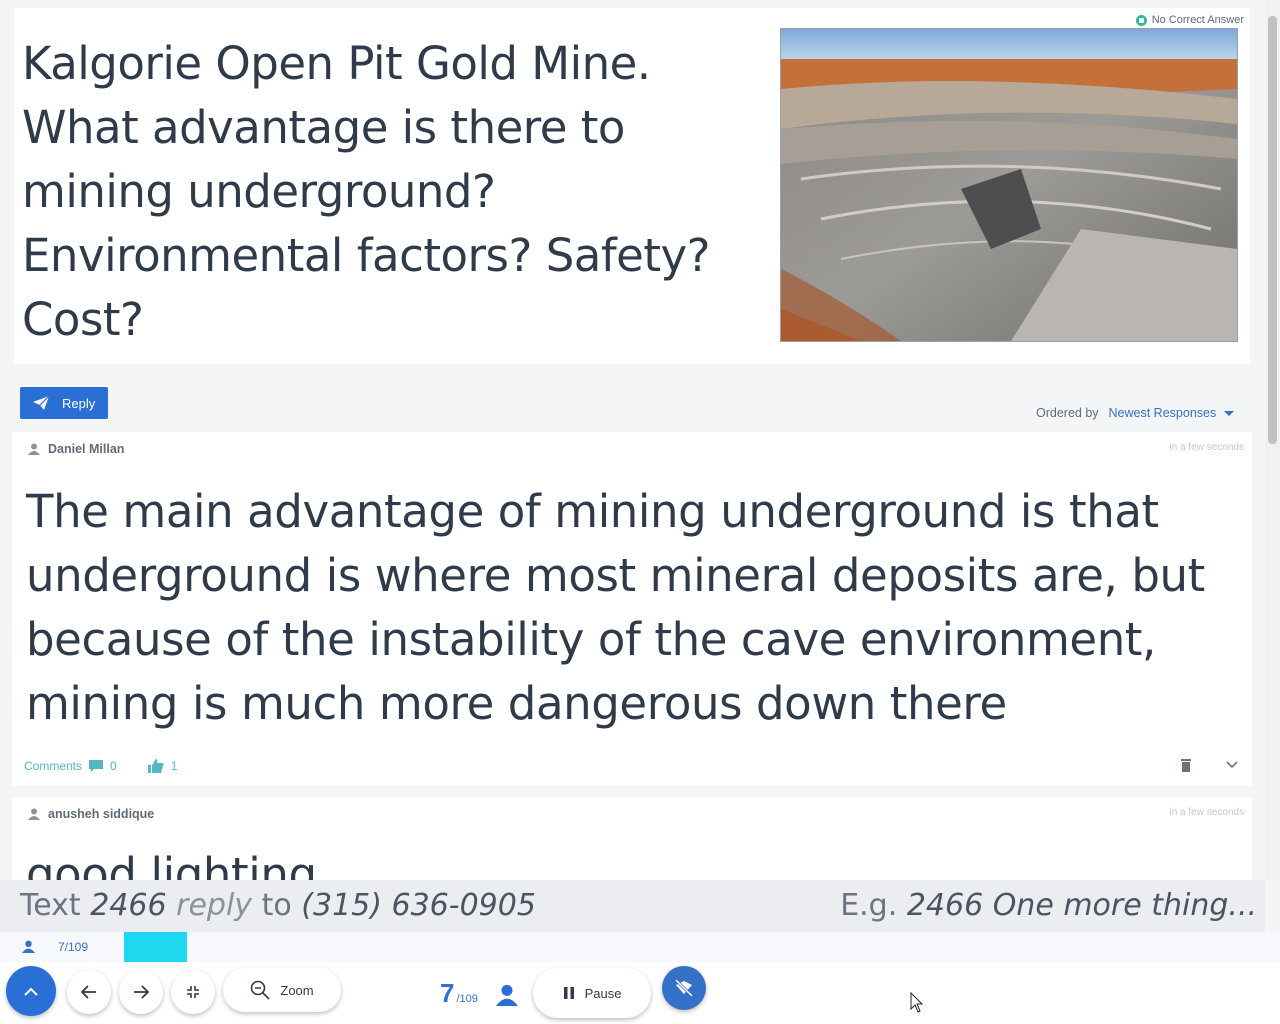  I want to click on mouse-cursor-icon, so click(917, 1002).